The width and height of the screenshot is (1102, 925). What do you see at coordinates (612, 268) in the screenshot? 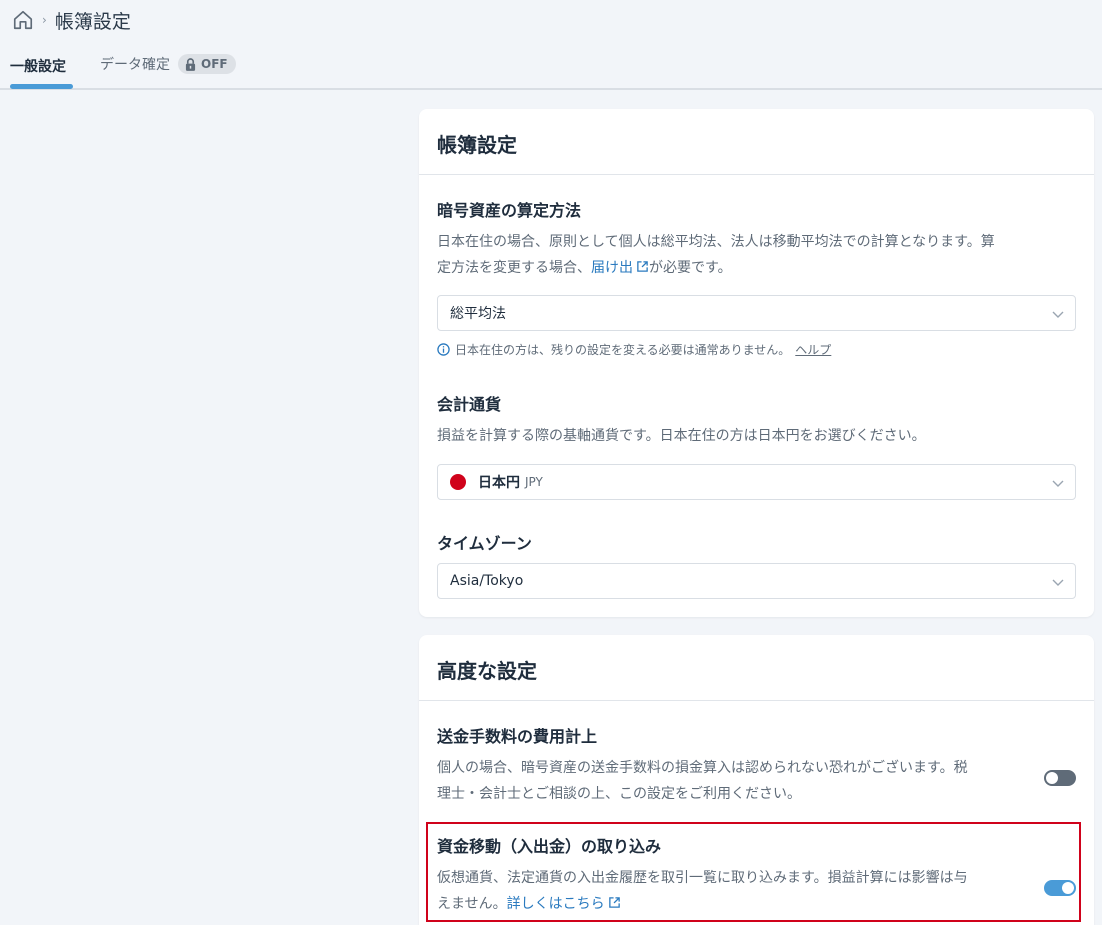
I see `notification-link: 届け出` at bounding box center [612, 268].